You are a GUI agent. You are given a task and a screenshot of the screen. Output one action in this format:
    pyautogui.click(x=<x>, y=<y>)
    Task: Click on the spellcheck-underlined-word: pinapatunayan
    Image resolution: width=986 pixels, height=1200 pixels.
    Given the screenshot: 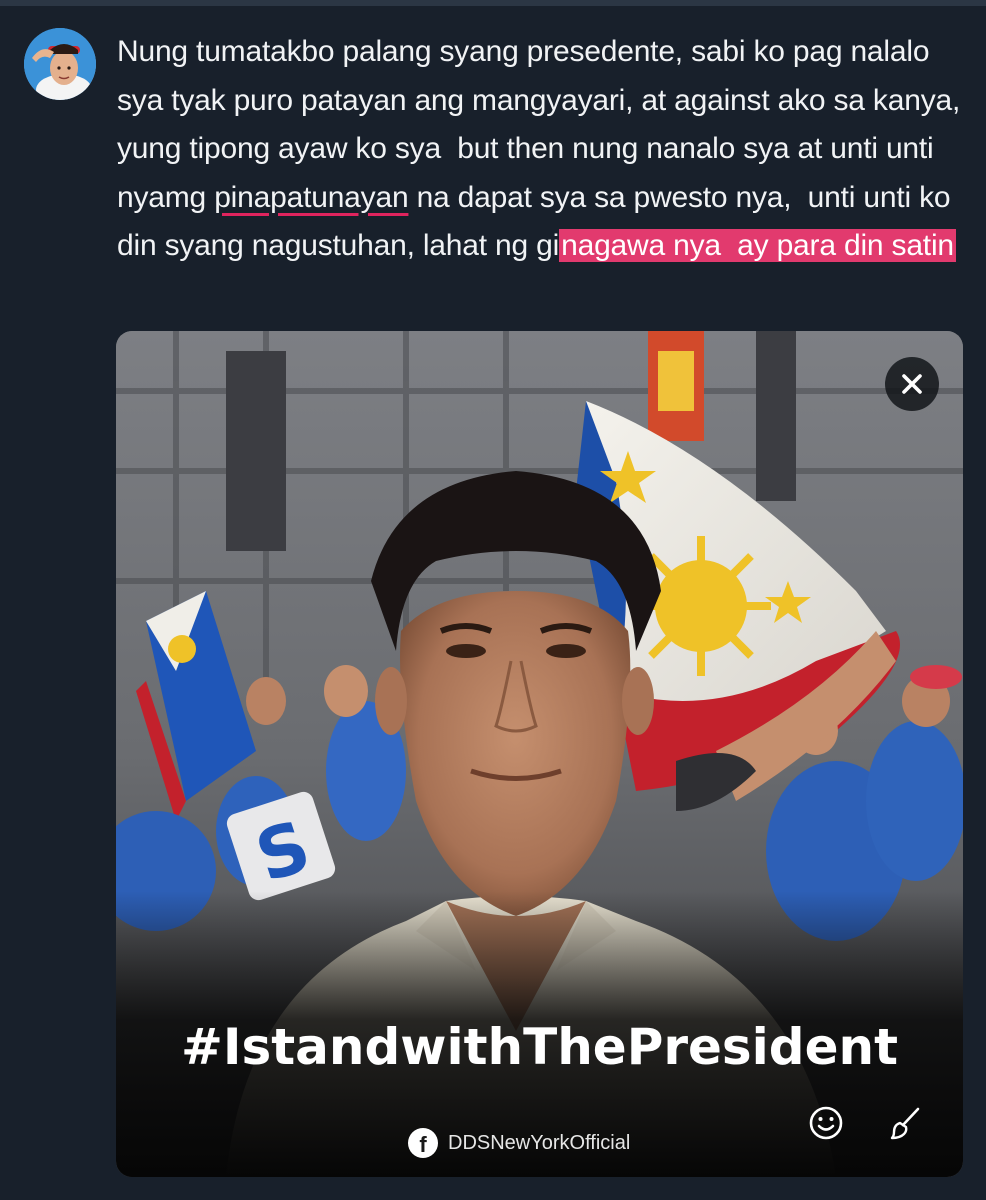 What is the action you would take?
    pyautogui.click(x=311, y=197)
    